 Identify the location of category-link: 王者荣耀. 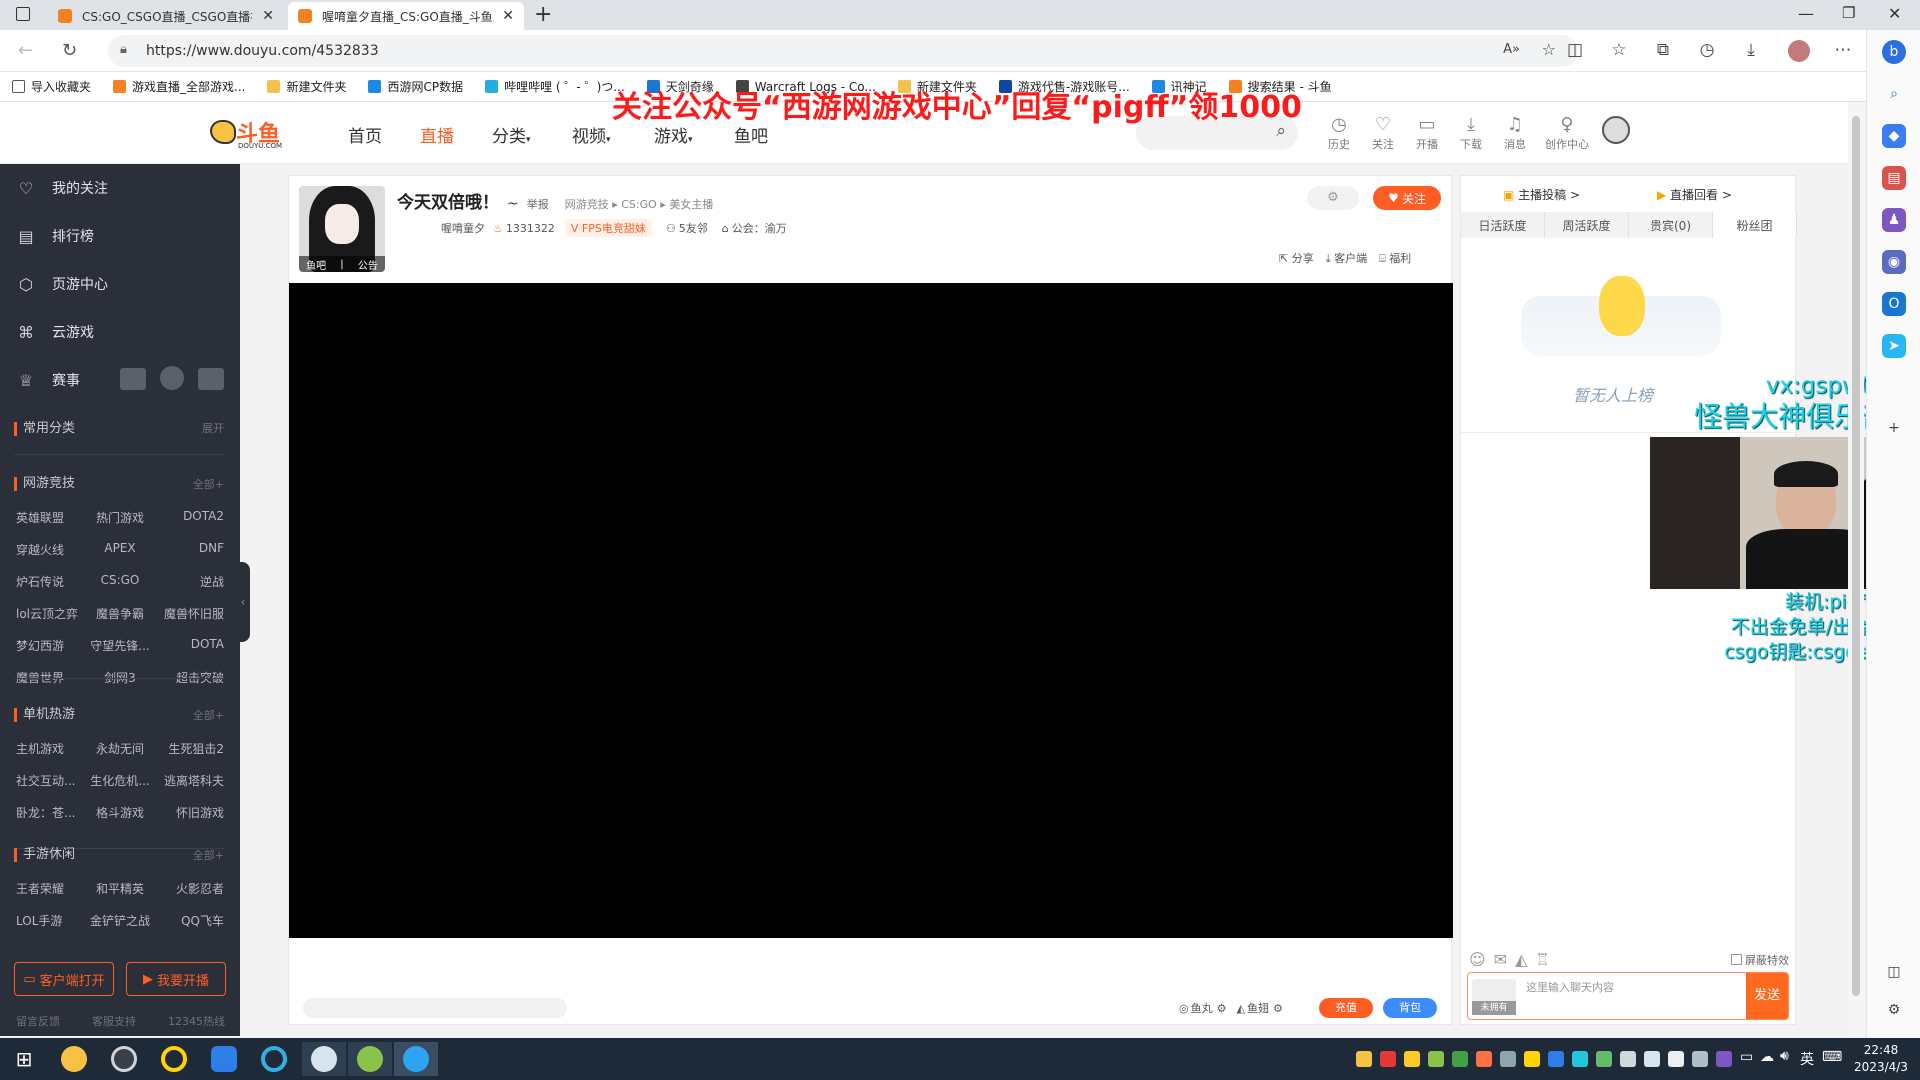
(50, 888).